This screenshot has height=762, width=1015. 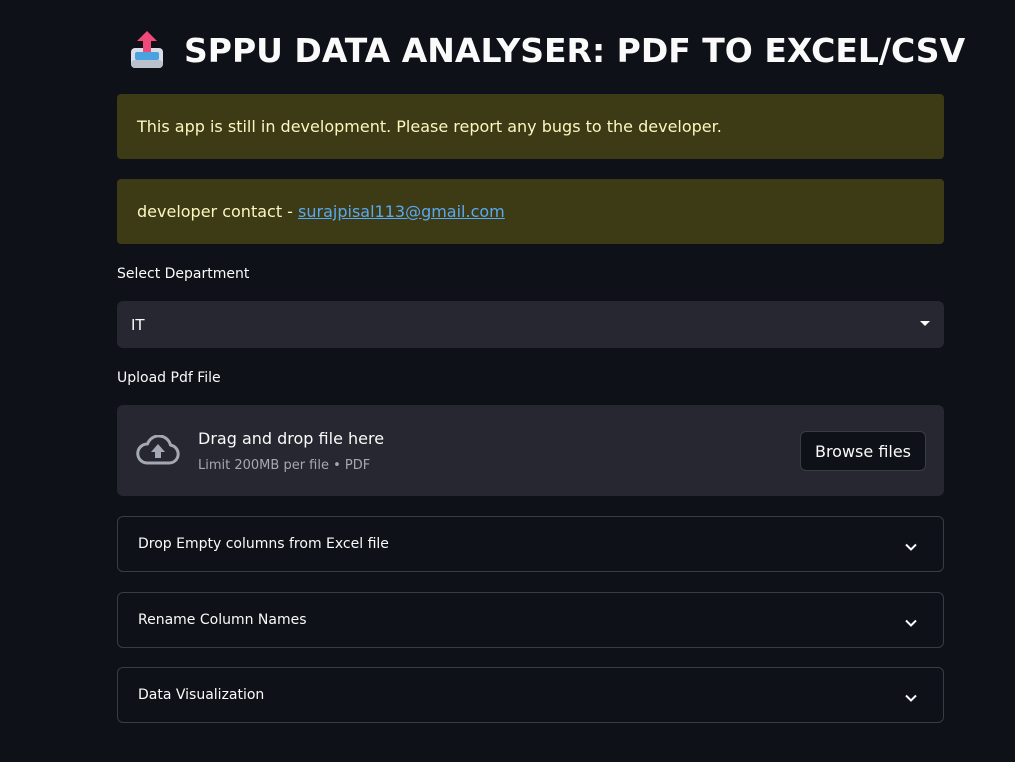 What do you see at coordinates (158, 452) in the screenshot?
I see `cloud-upload-icon` at bounding box center [158, 452].